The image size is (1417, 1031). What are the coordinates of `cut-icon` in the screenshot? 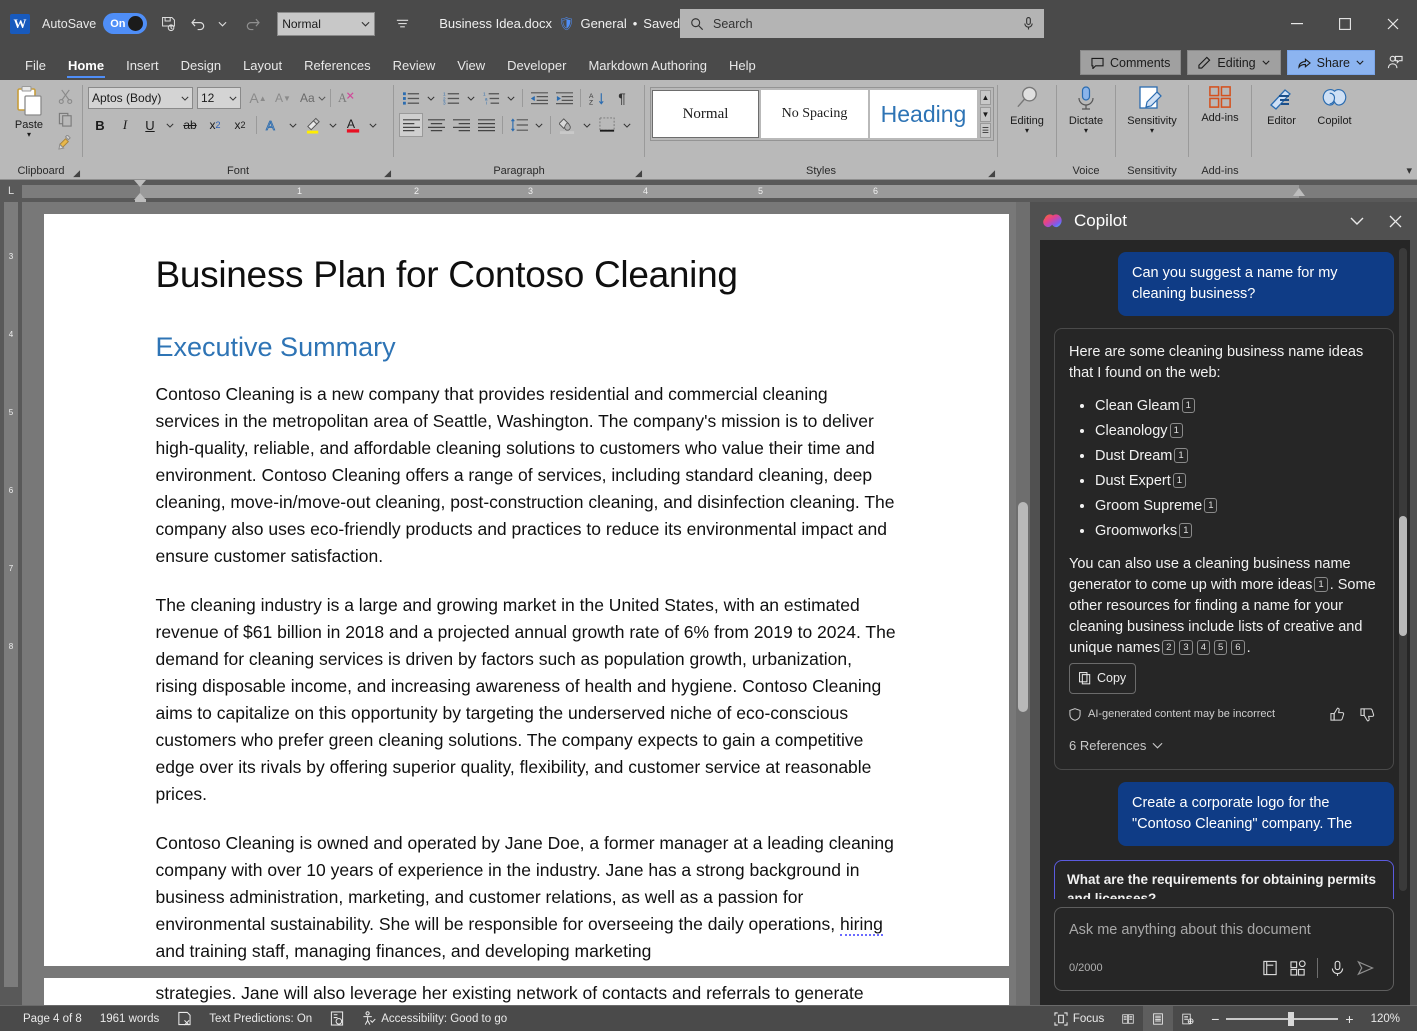 It's located at (65, 96).